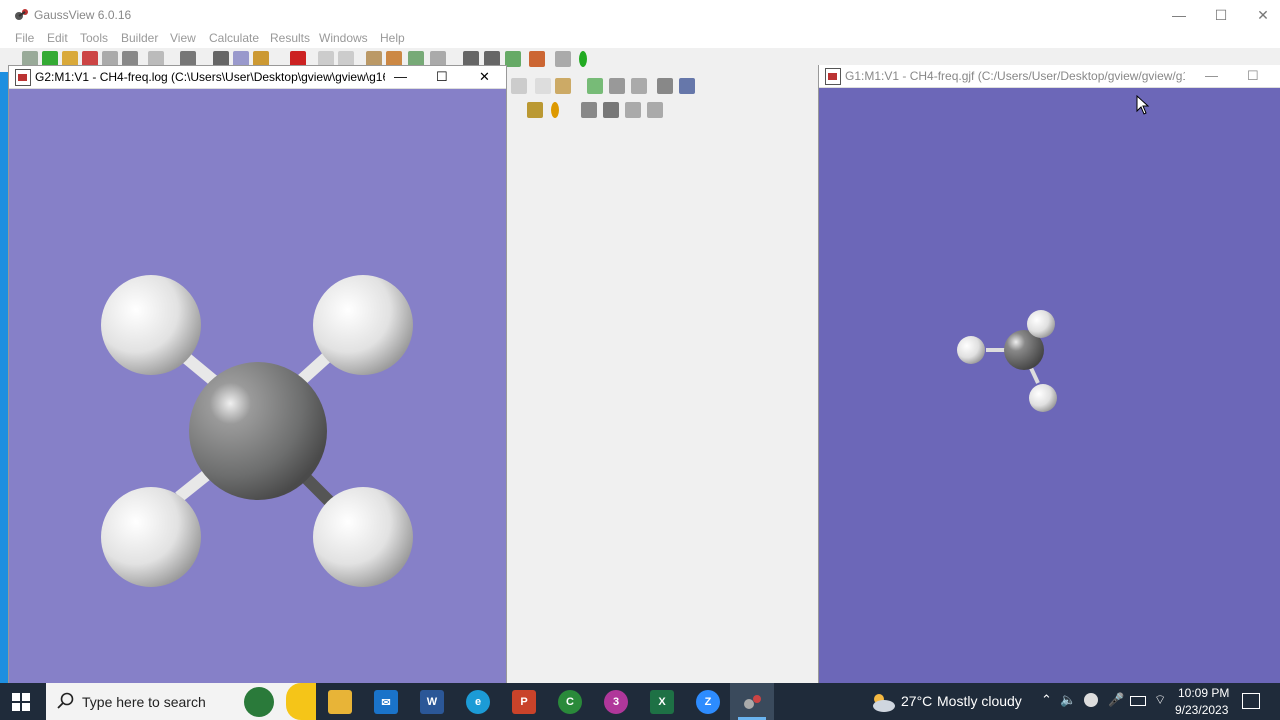  Describe the element at coordinates (708, 702) in the screenshot. I see `zoom-icon: Z` at that location.